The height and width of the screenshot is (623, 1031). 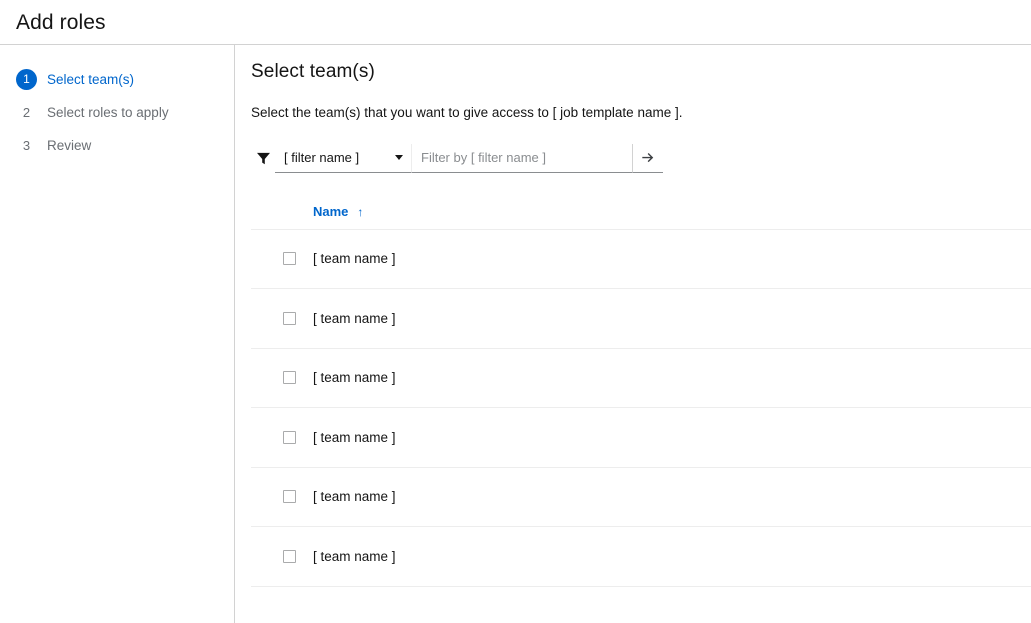 I want to click on step-number-badge-1: 1, so click(x=26, y=79).